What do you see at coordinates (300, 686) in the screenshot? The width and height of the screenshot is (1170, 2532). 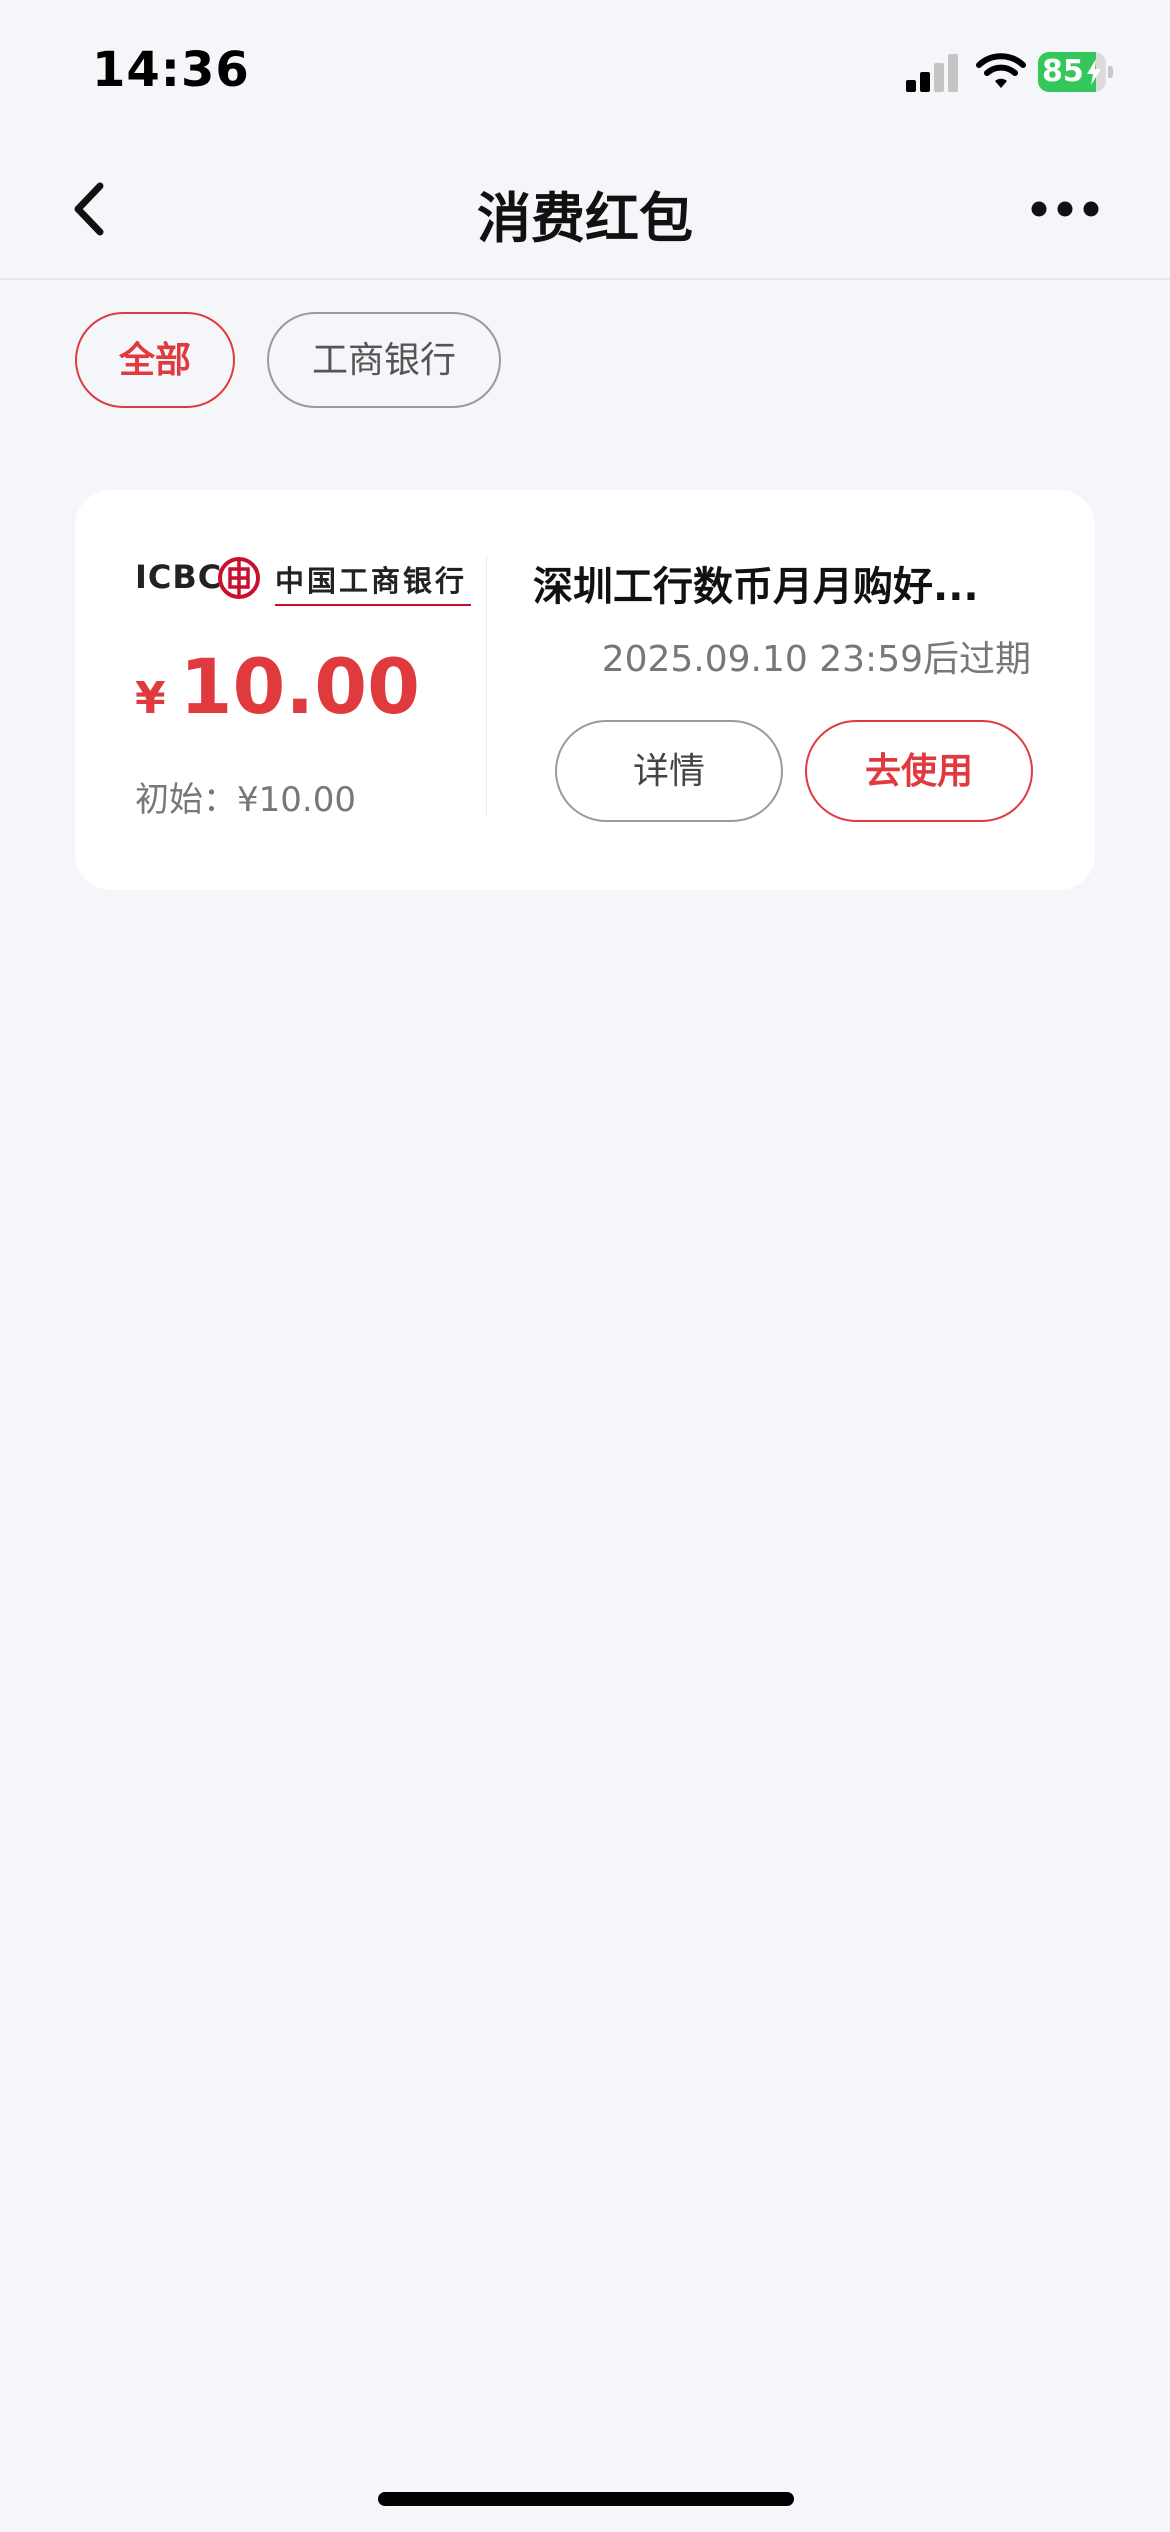 I see `amount-value: 10.00` at bounding box center [300, 686].